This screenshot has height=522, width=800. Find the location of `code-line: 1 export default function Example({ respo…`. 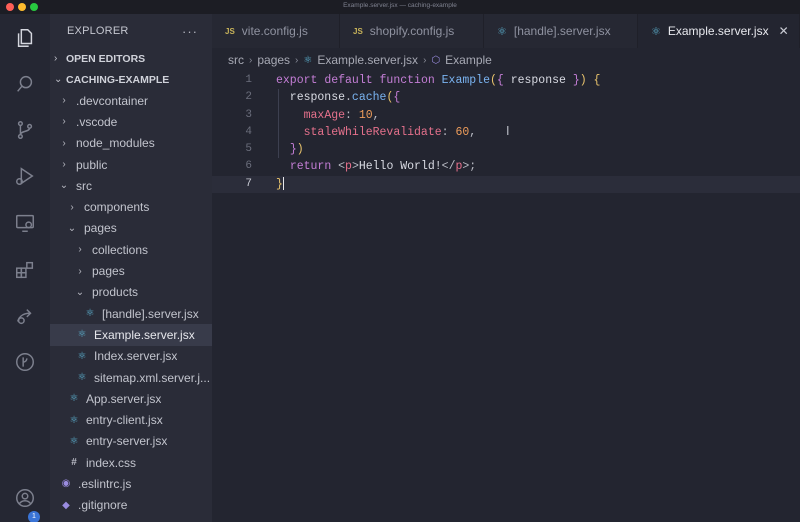

code-line: 1 export default function Example({ respo… is located at coordinates (506, 80).